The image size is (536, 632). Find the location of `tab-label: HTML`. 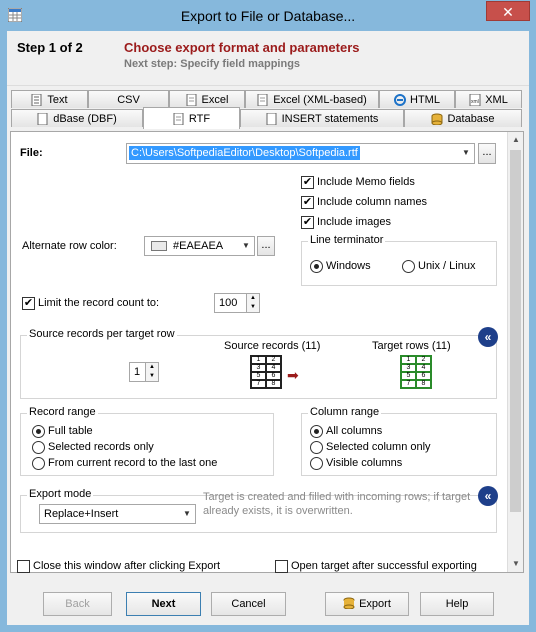

tab-label: HTML is located at coordinates (425, 99).